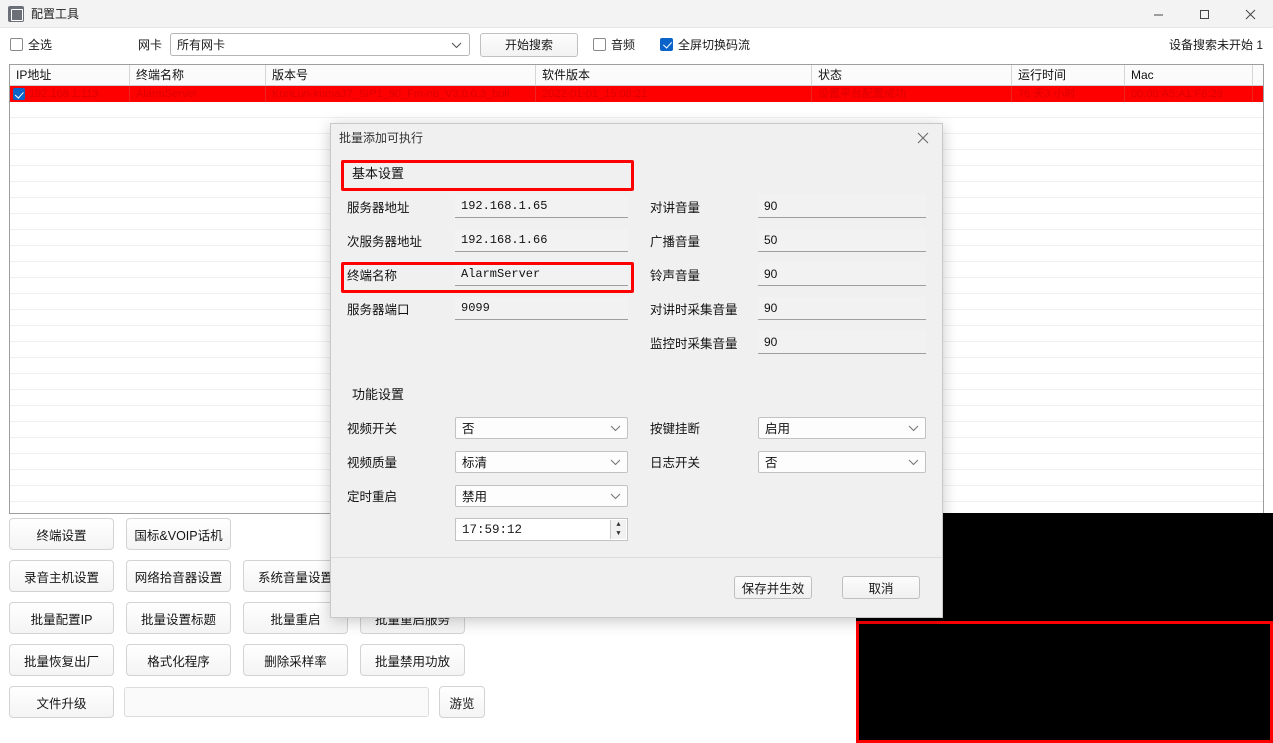  I want to click on field-input: AlarmServer, so click(541, 274).